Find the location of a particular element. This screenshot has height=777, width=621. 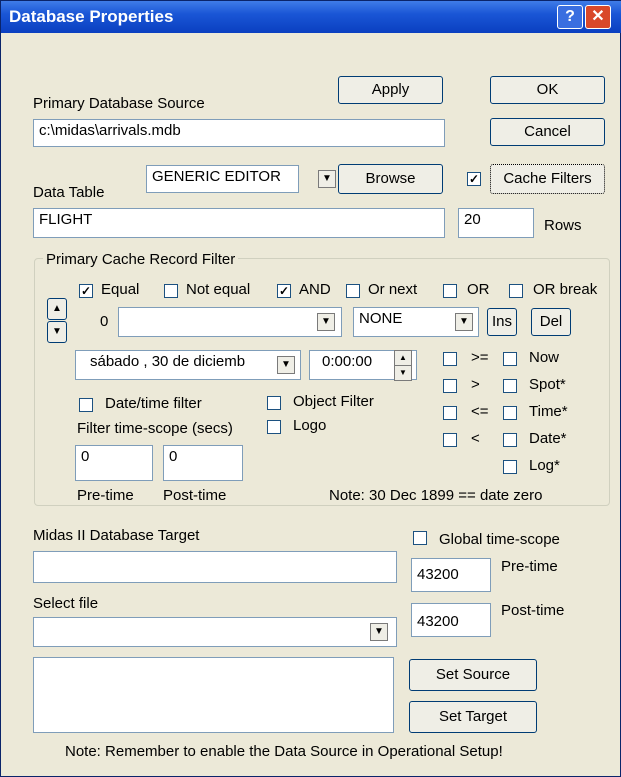

operator-select-value: NONE is located at coordinates (381, 318).